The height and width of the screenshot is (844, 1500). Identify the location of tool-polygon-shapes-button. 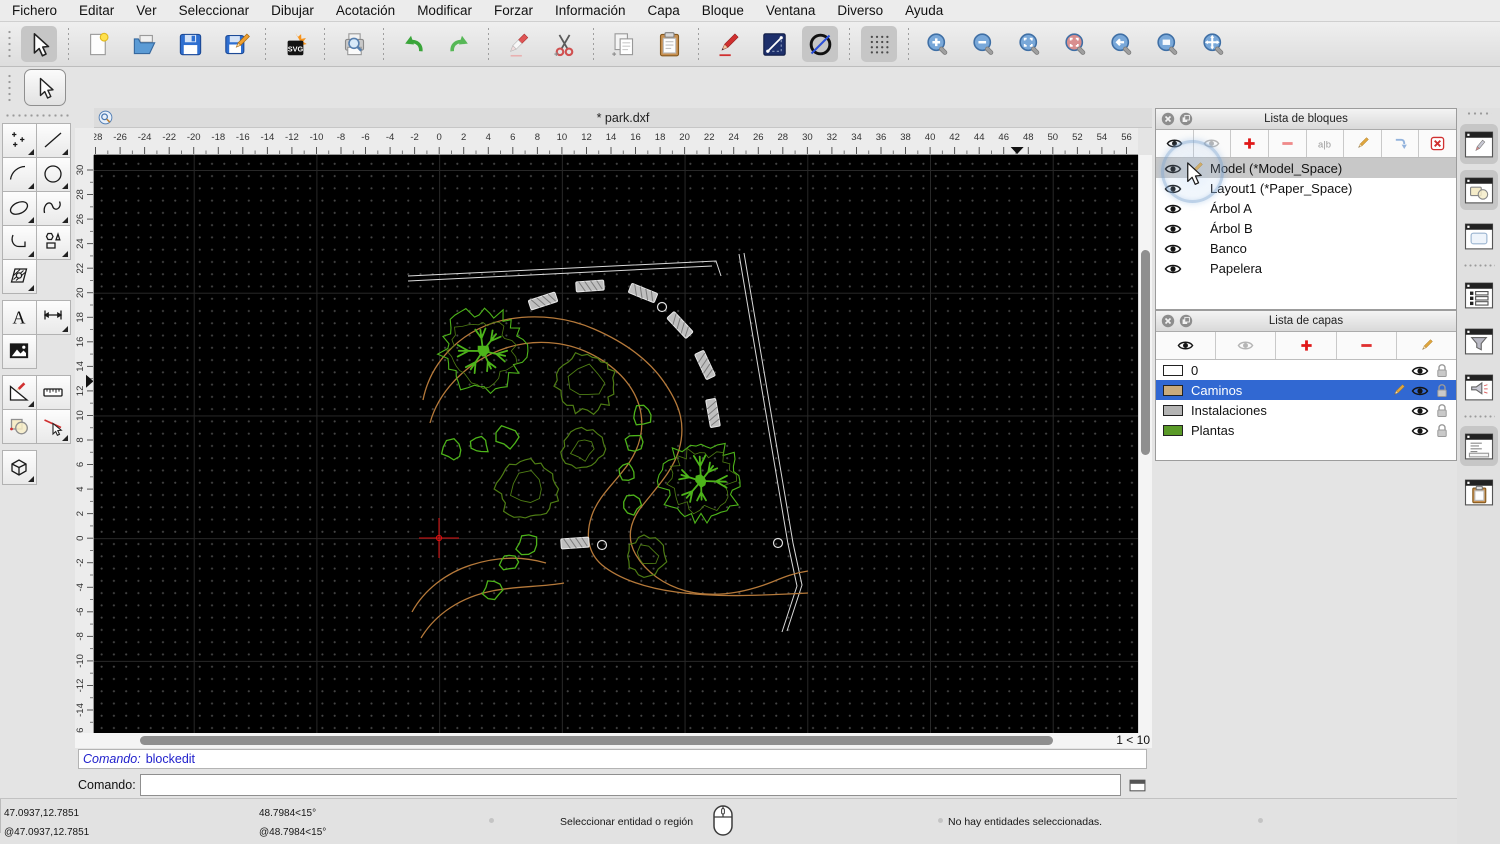
(53, 242).